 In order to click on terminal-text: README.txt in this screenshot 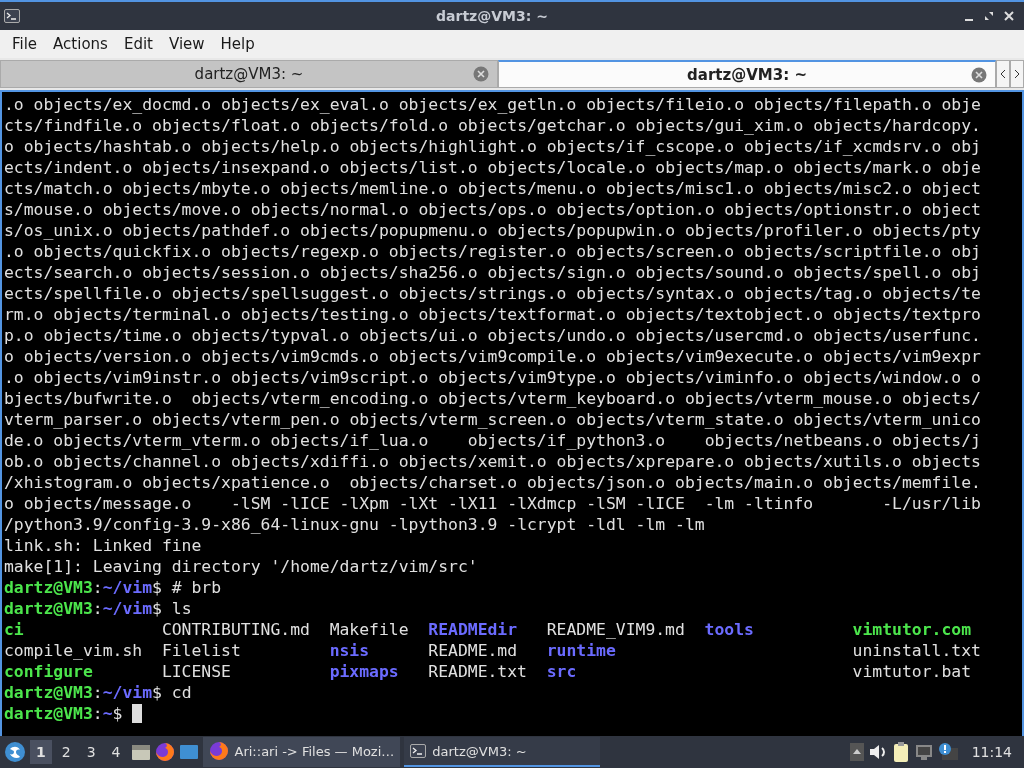, I will do `click(477, 671)`.